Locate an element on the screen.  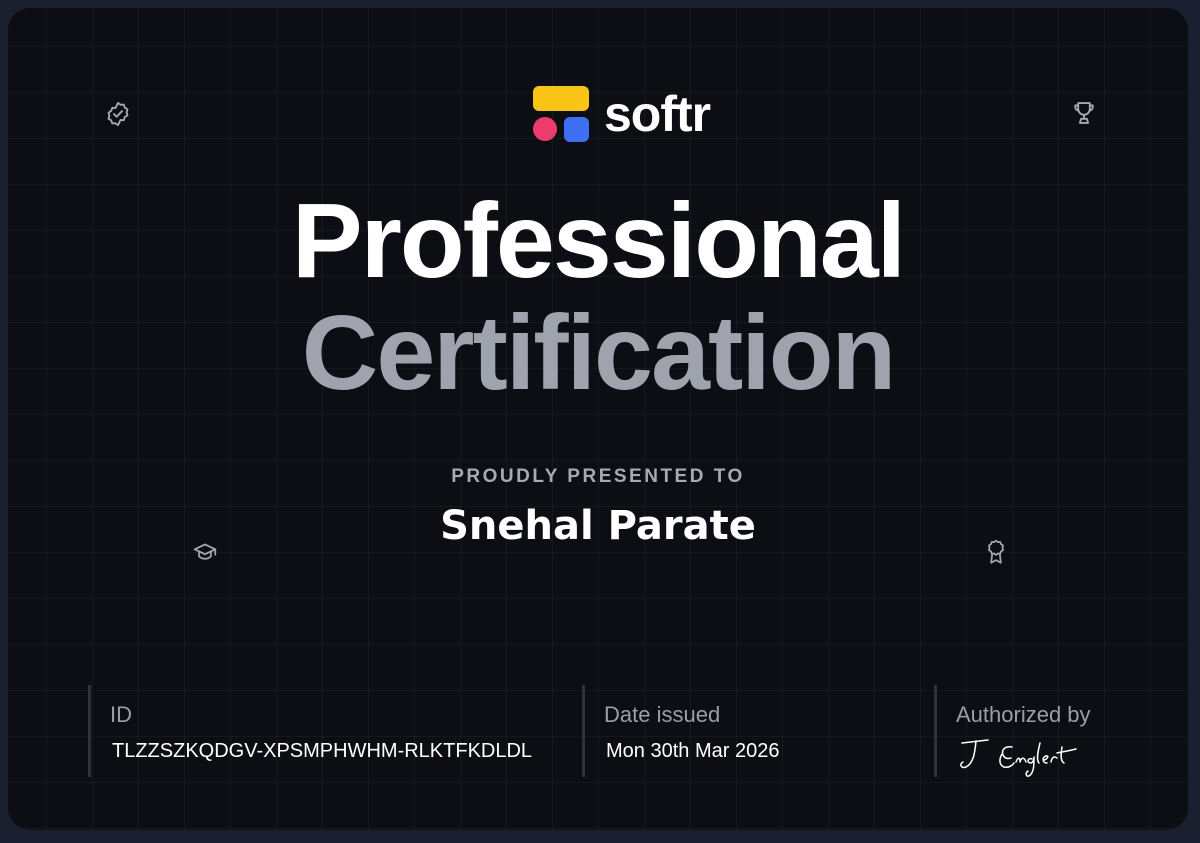
trophy-icon is located at coordinates (1084, 113).